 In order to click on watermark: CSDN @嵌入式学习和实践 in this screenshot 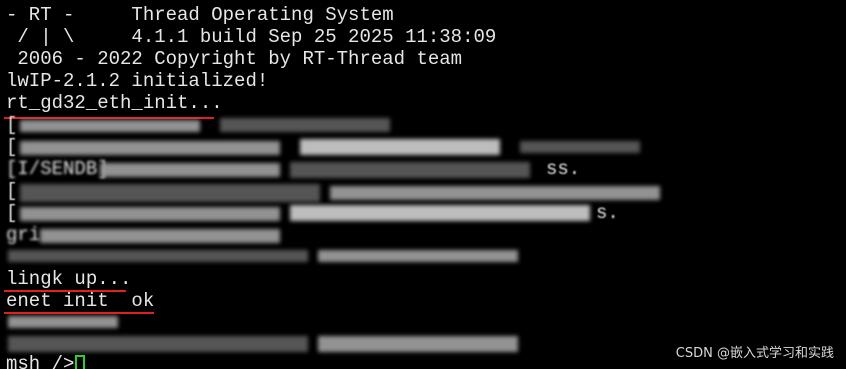, I will do `click(754, 353)`.